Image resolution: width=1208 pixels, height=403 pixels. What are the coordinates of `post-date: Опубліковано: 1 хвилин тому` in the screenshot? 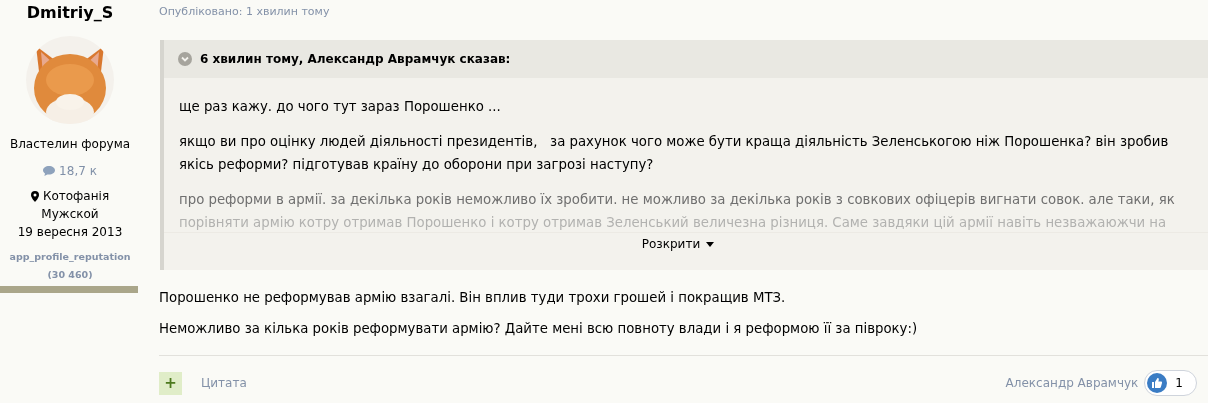 It's located at (245, 12).